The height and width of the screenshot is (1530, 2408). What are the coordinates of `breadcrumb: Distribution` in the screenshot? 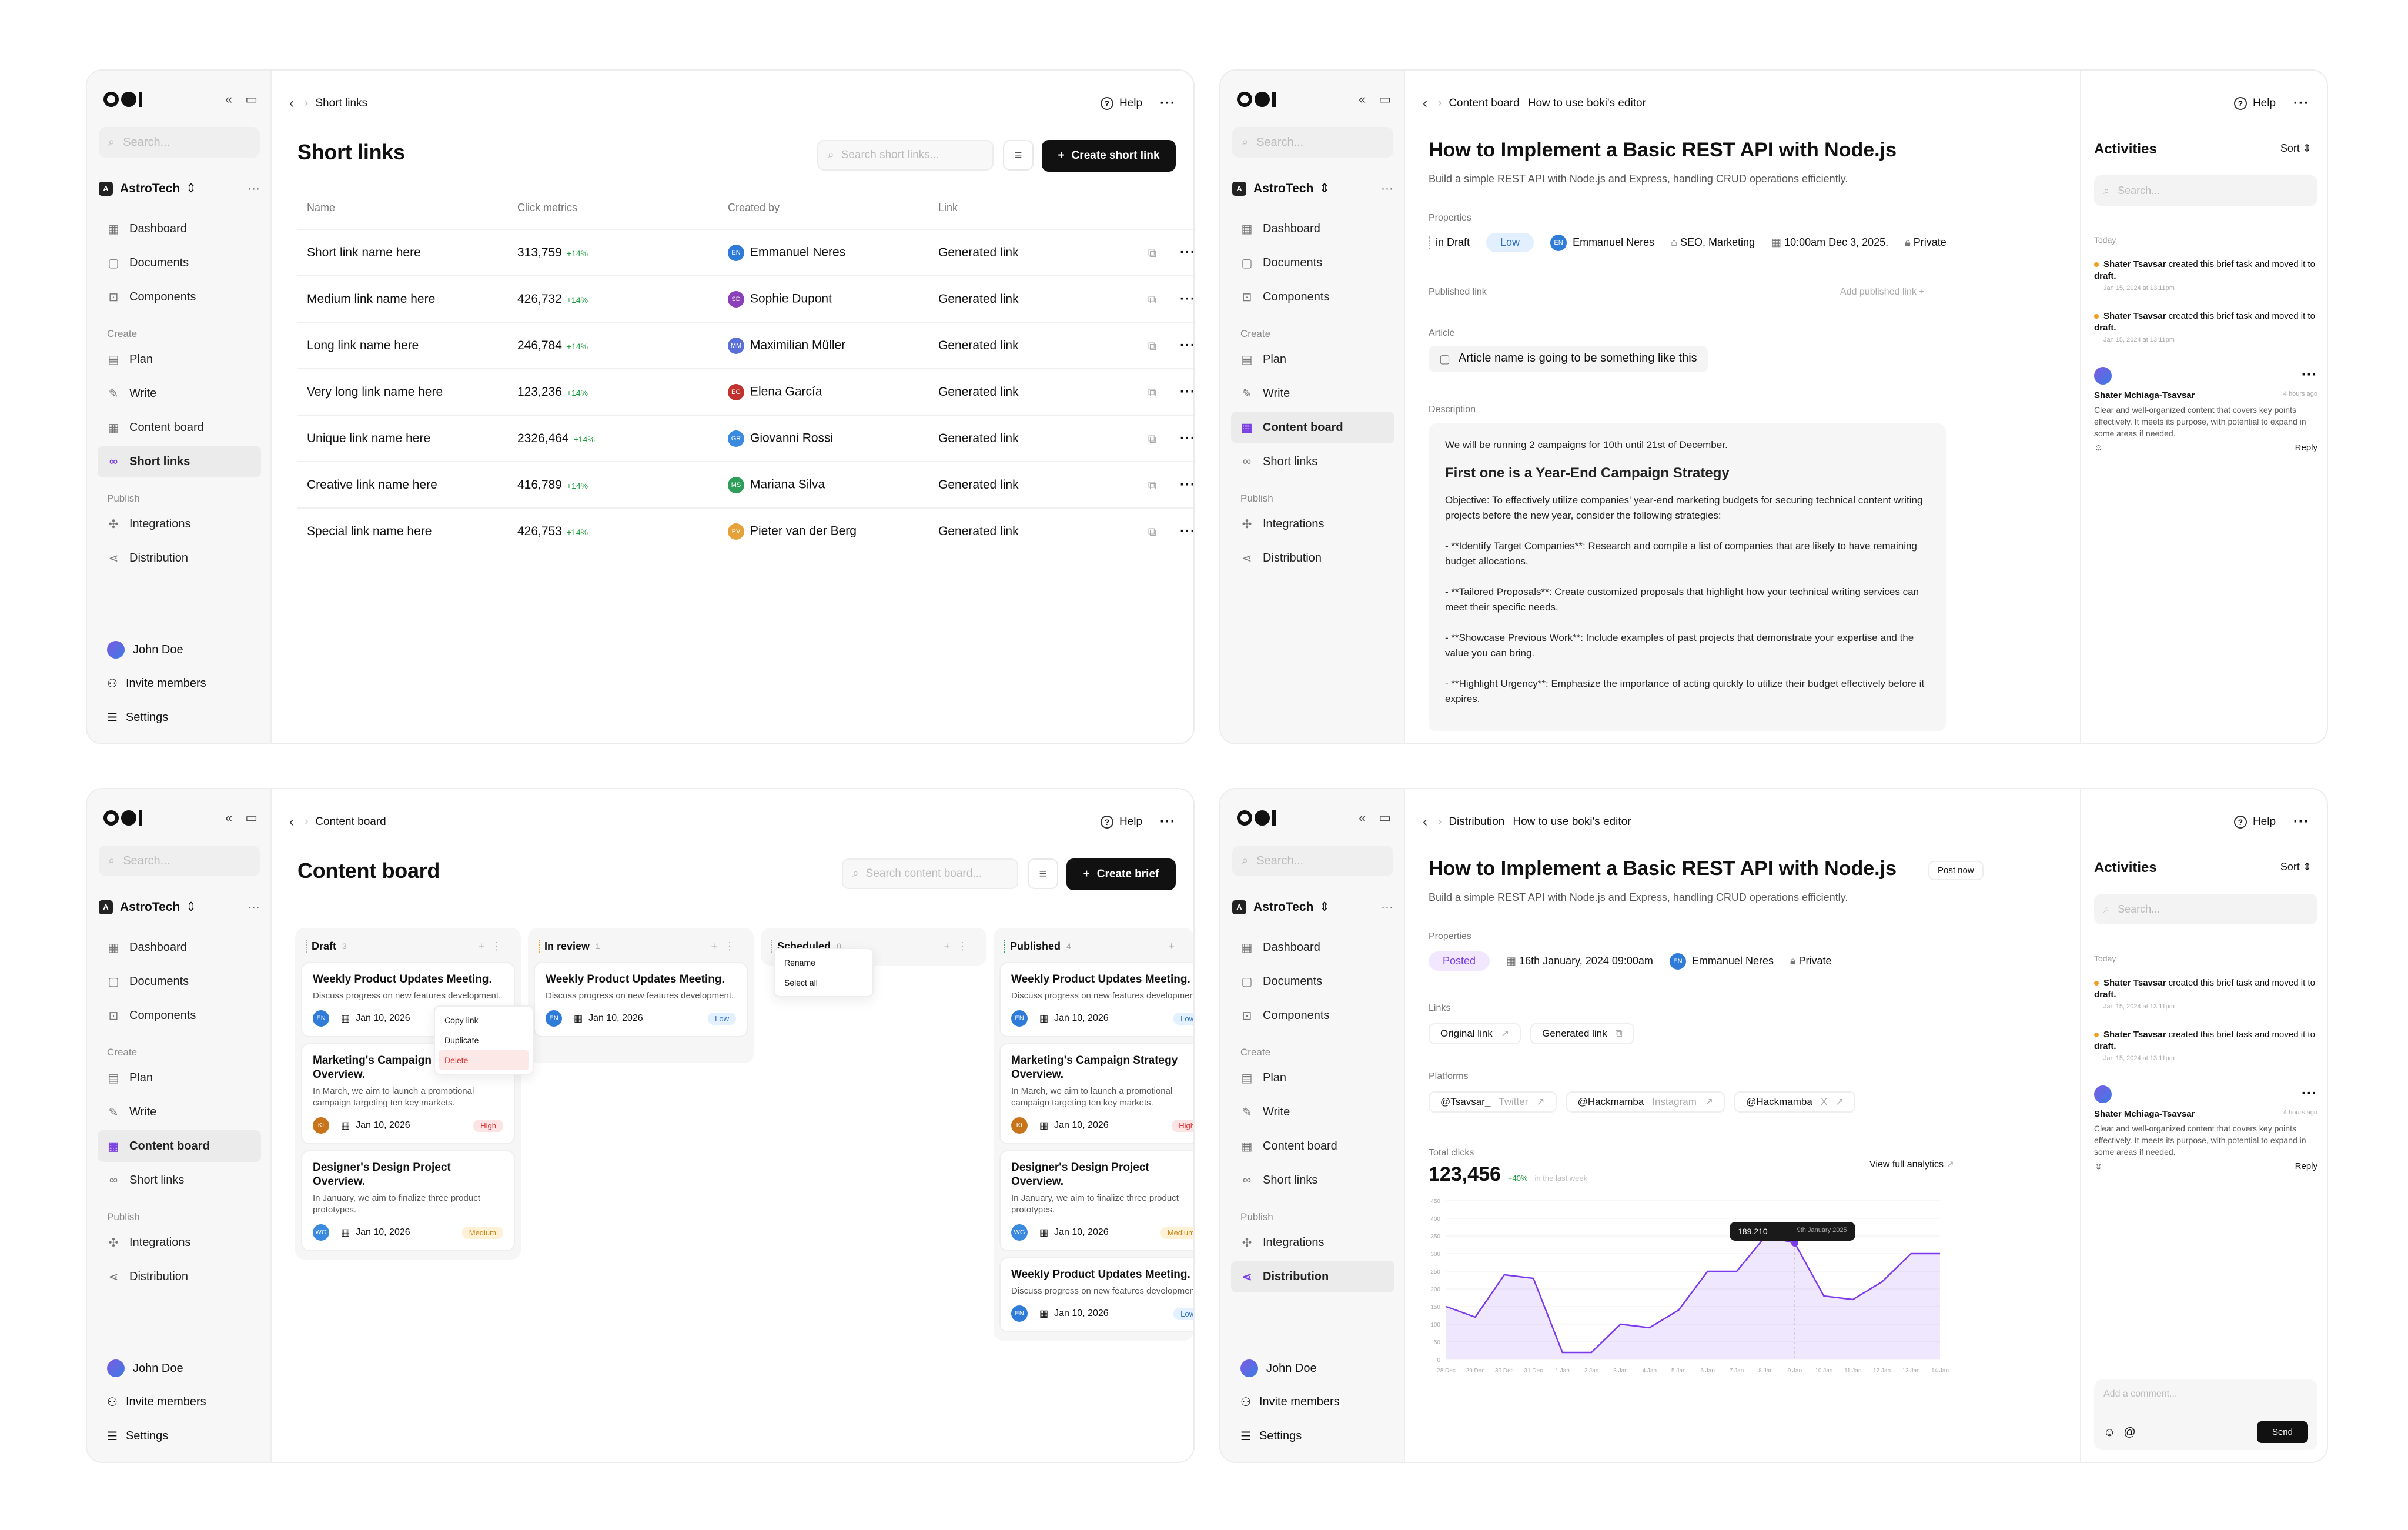 It's located at (1476, 822).